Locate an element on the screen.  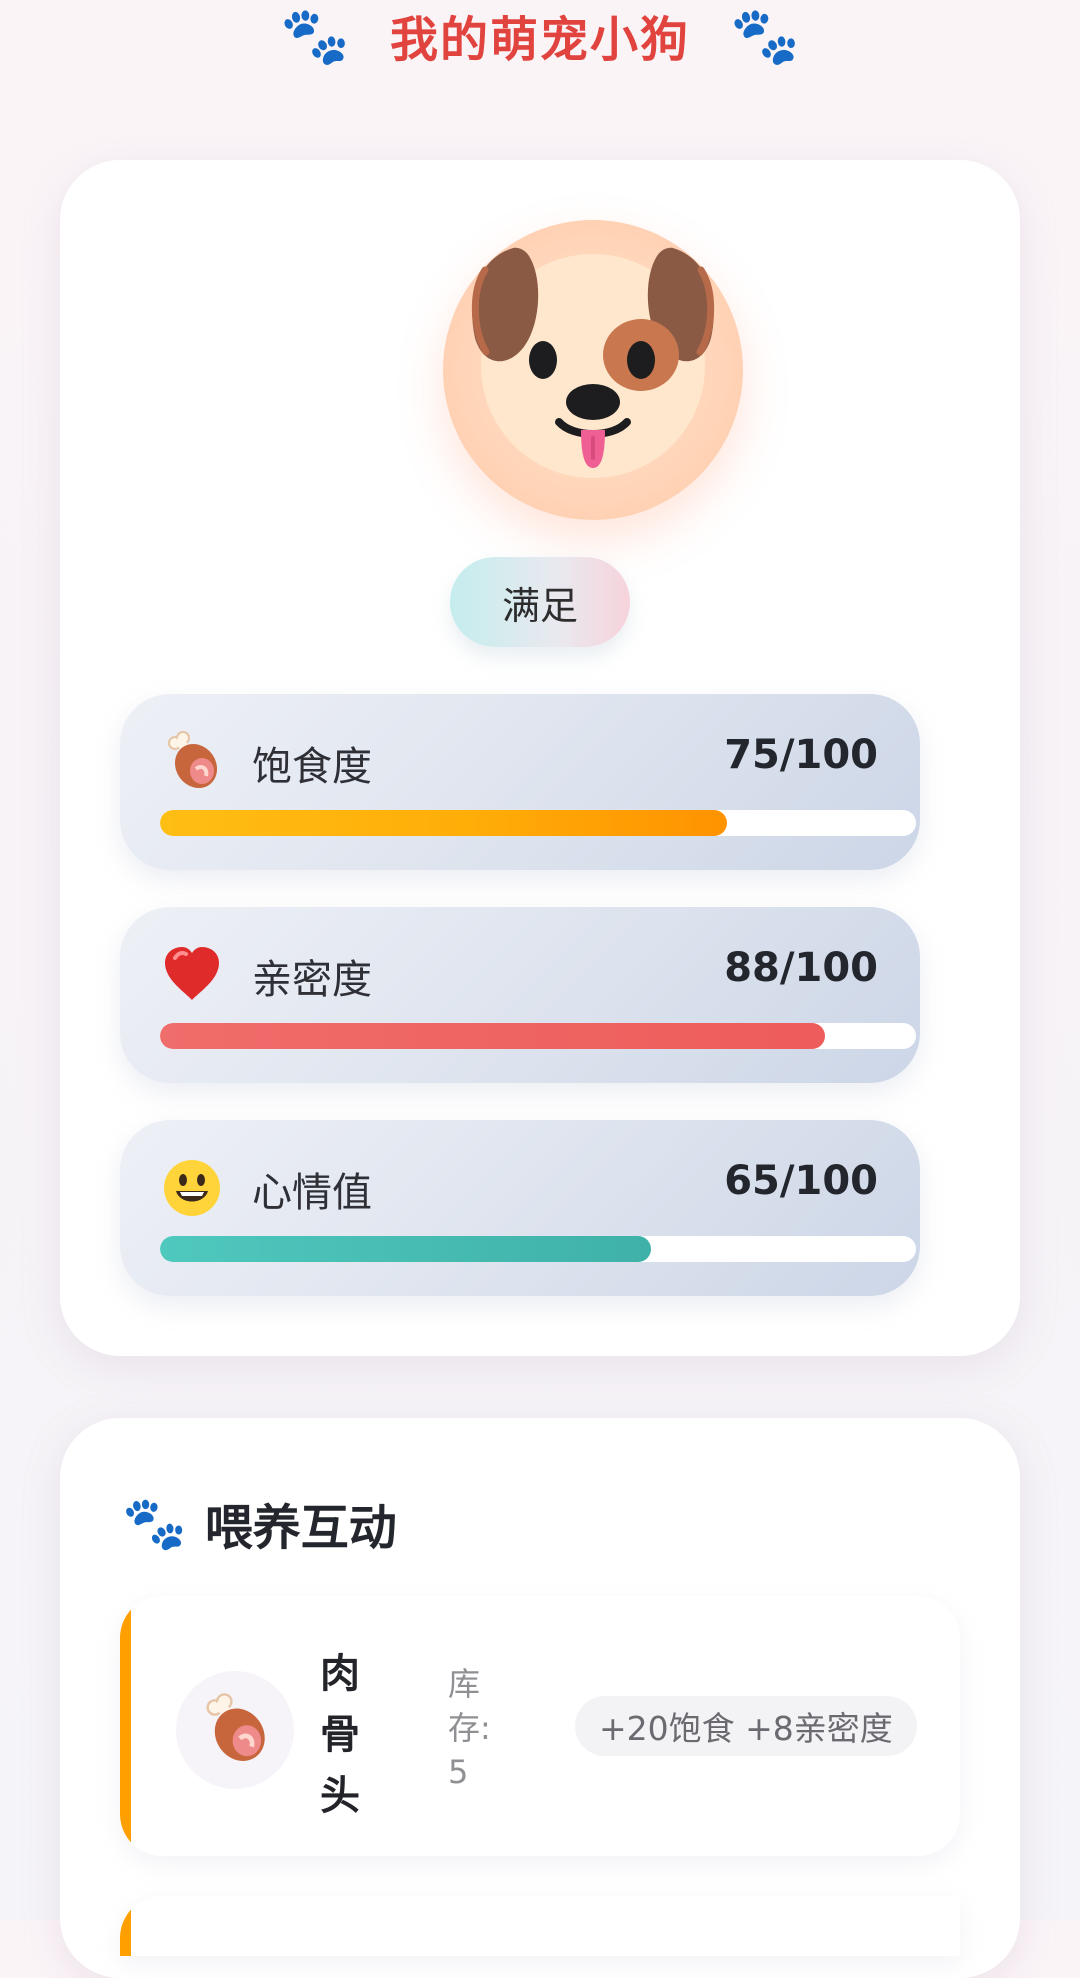
food-icon-bubble is located at coordinates (235, 1730).